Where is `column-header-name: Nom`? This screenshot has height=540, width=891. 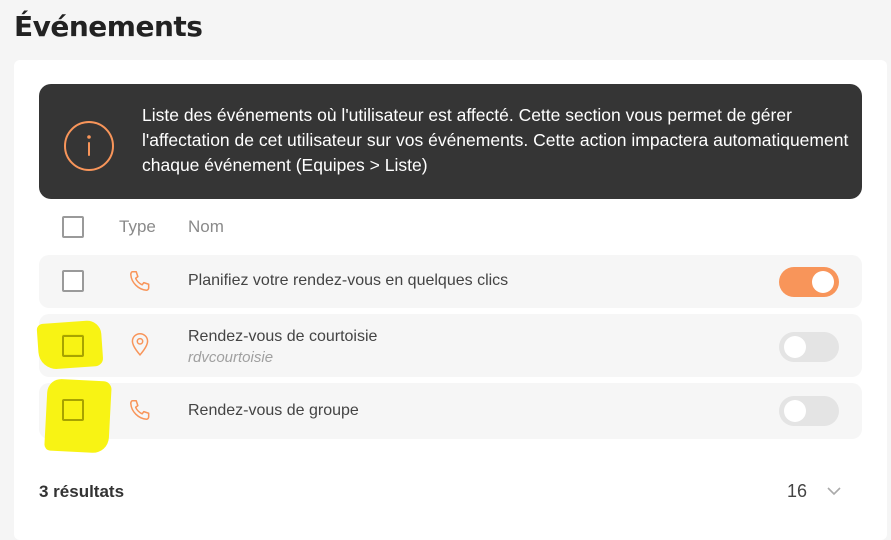
column-header-name: Nom is located at coordinates (206, 227).